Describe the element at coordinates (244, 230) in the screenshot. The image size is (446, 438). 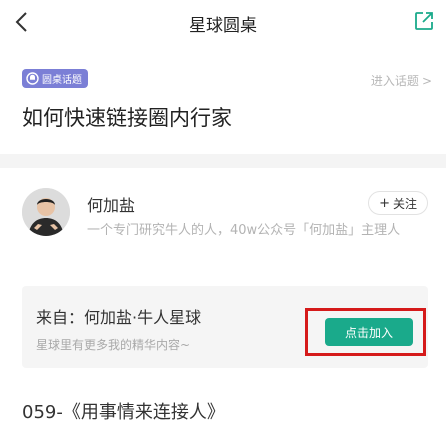
I see `author-bio: 一个专门研究牛人的人，40w公众号「何加盐」主理人` at that location.